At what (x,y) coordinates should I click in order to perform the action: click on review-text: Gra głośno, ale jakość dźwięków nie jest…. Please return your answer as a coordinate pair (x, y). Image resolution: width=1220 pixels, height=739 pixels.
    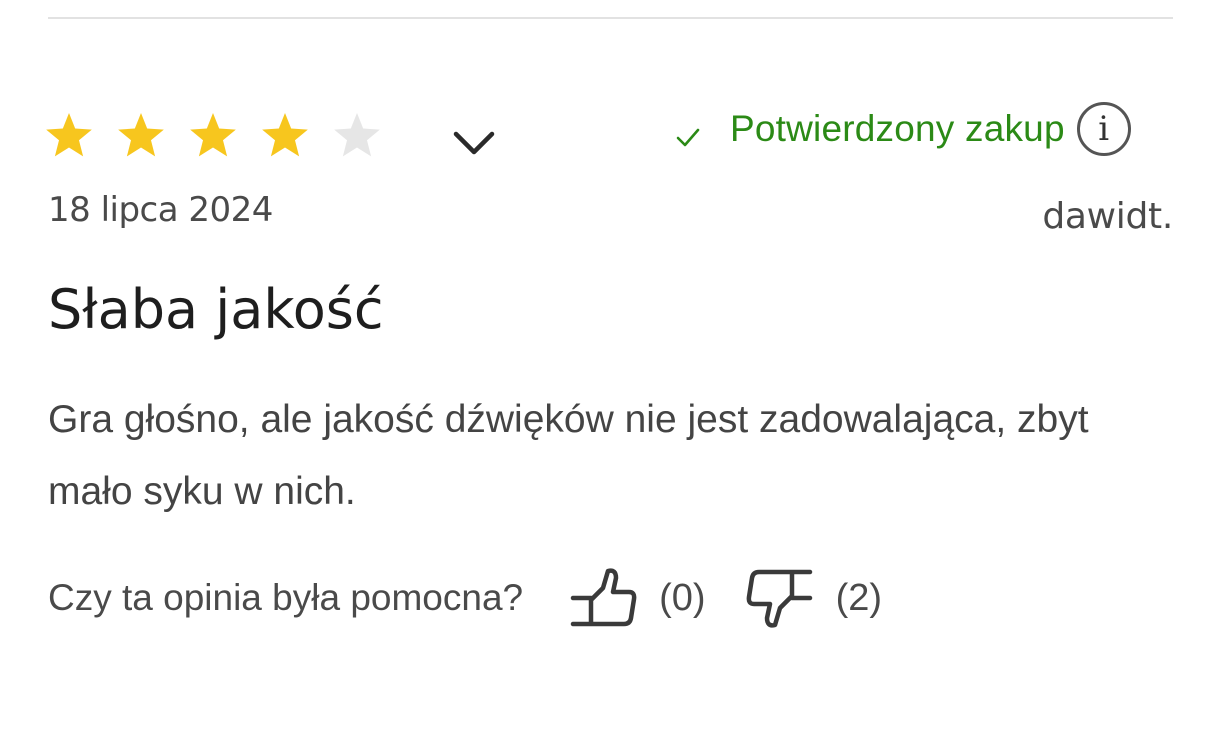
    Looking at the image, I should click on (568, 455).